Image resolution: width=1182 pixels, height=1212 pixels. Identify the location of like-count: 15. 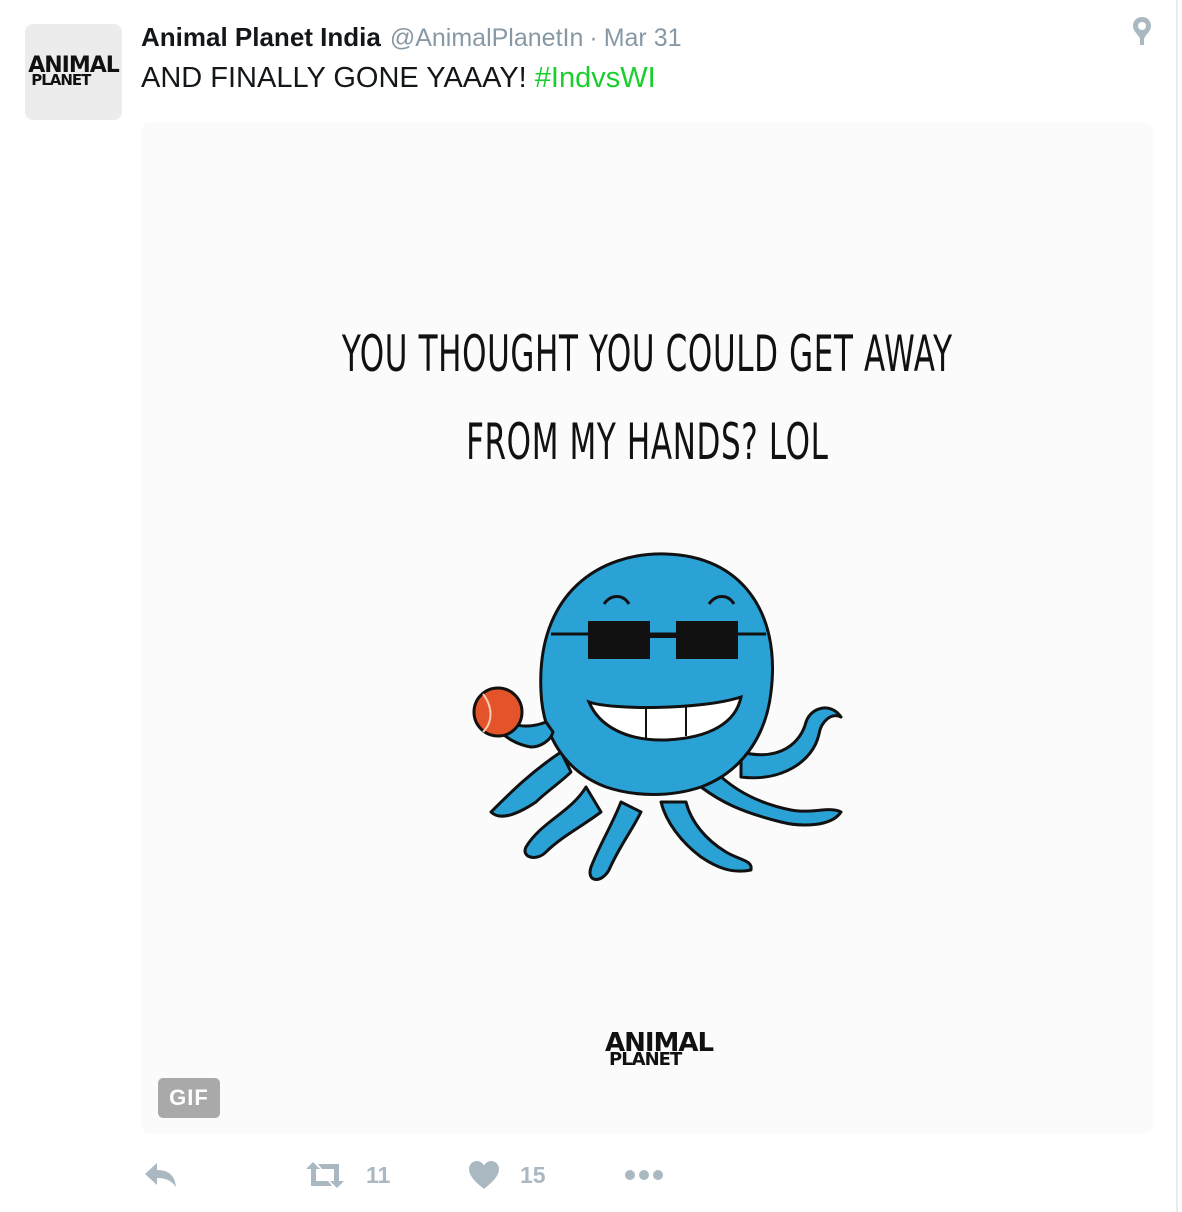
(533, 1174).